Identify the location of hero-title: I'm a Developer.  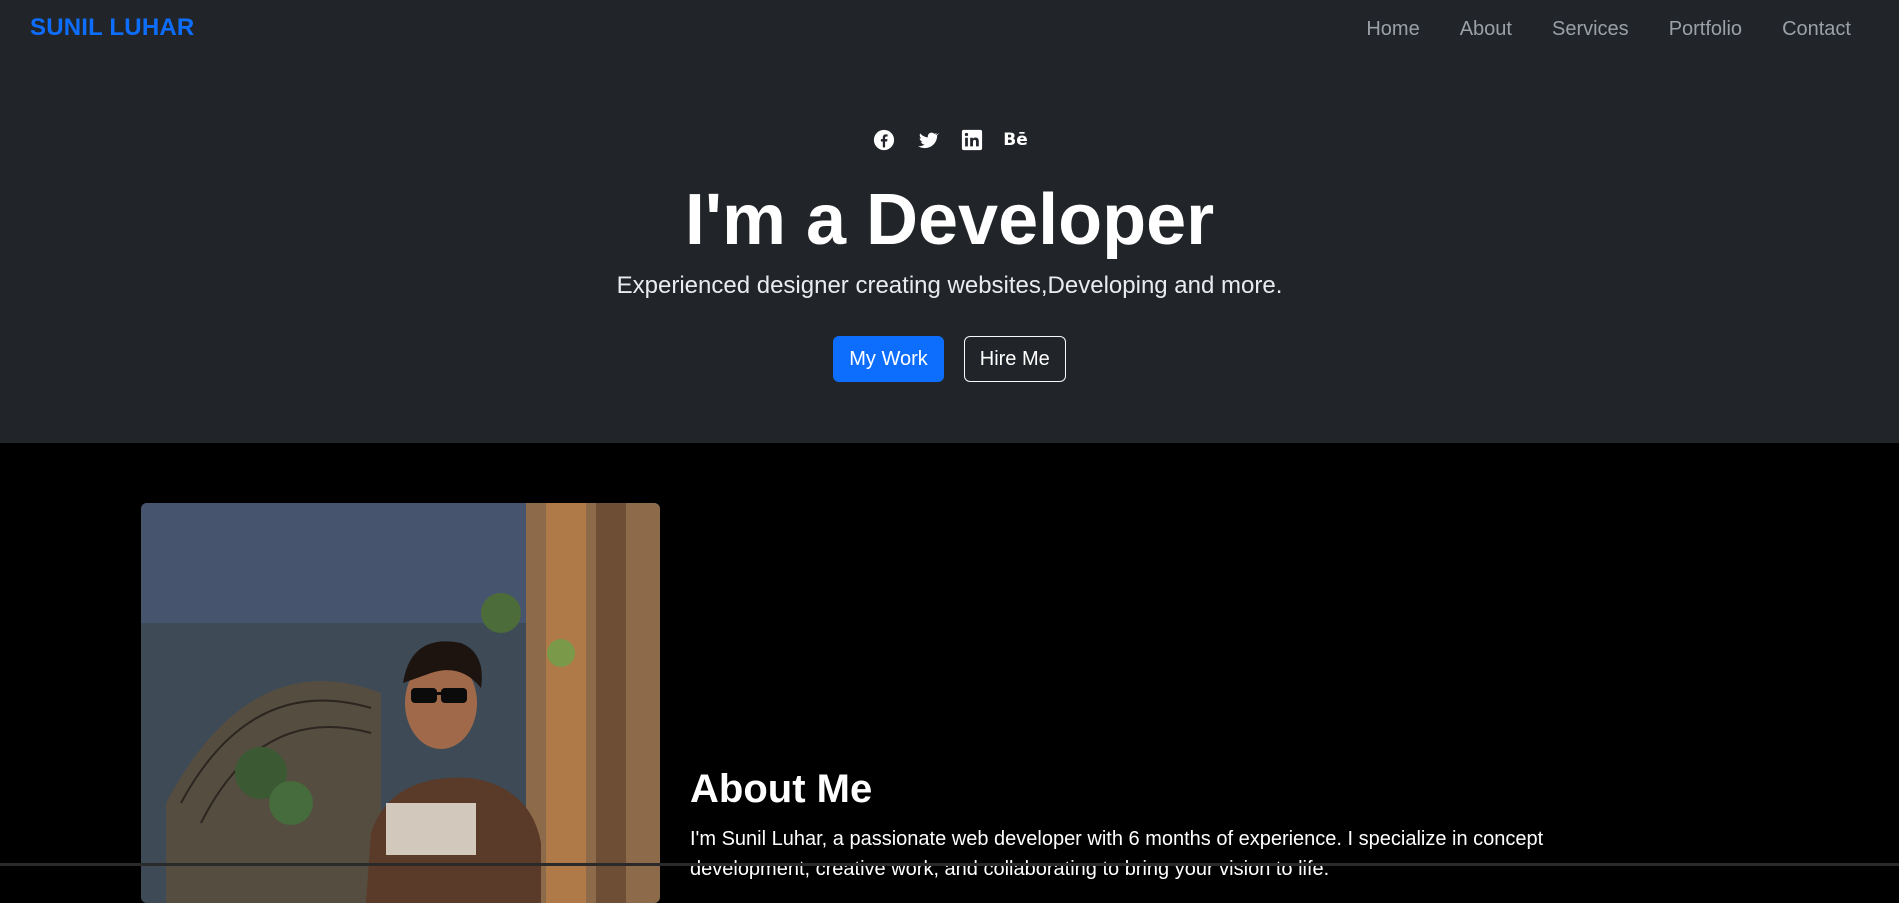
(949, 220).